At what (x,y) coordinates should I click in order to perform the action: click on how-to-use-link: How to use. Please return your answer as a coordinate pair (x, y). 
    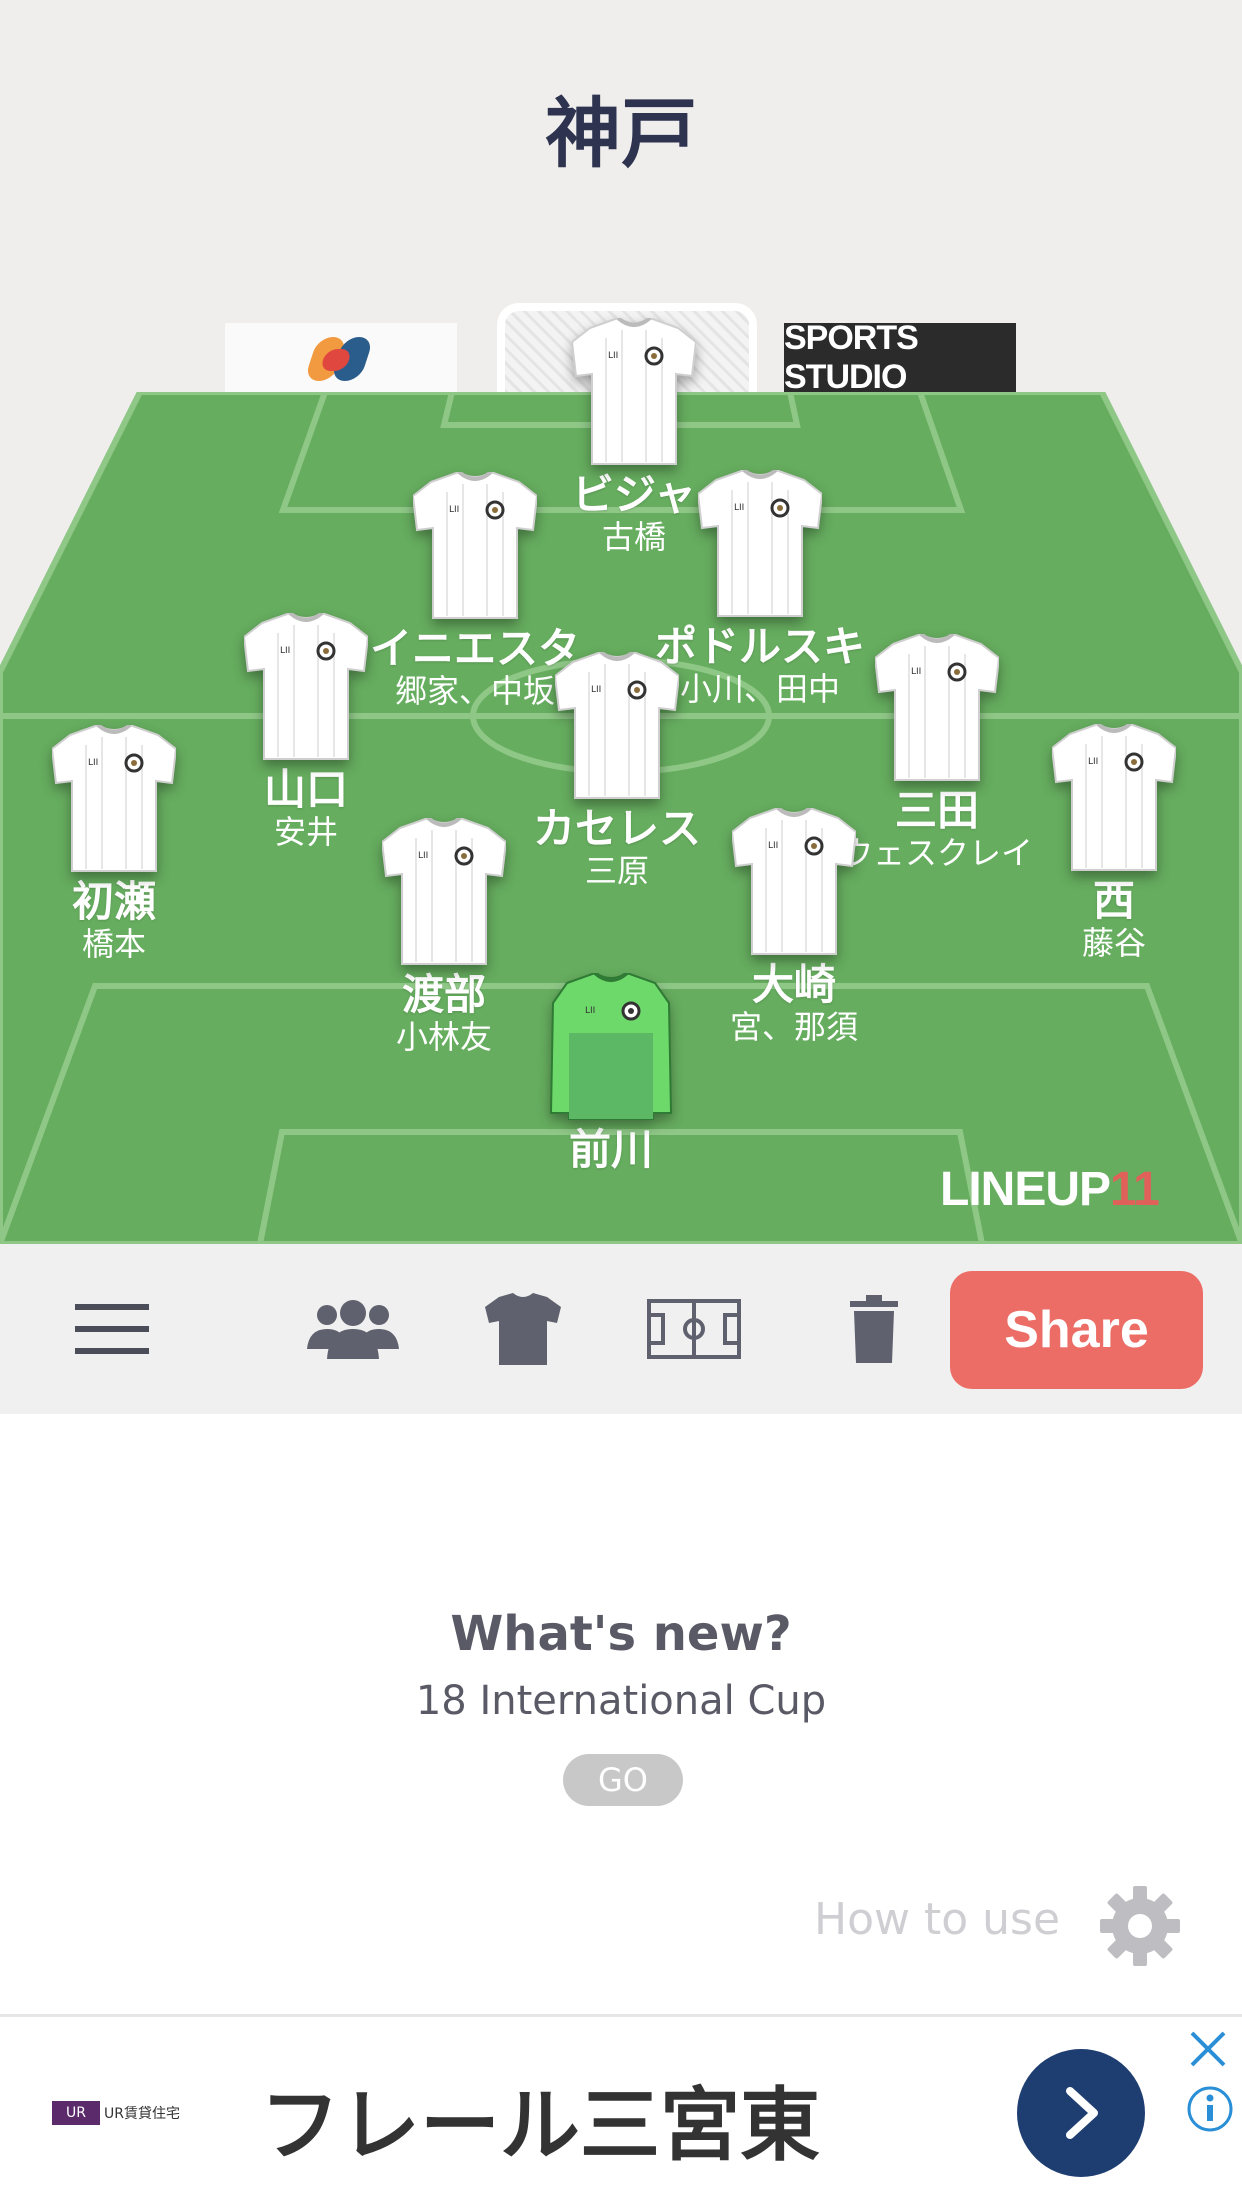
    Looking at the image, I should click on (937, 1919).